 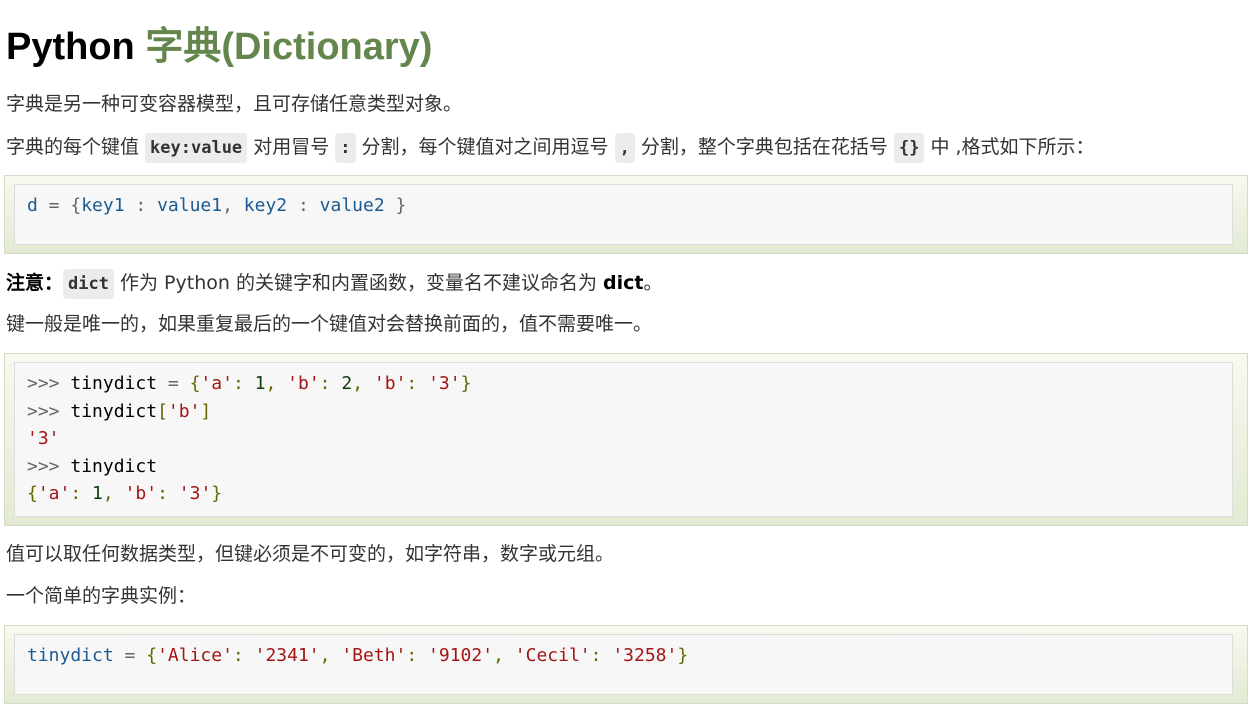 I want to click on text-segment: 对用冒号, so click(x=291, y=147).